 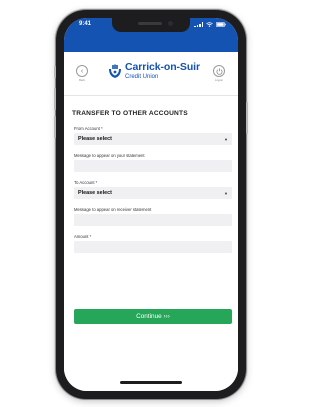 I want to click on power-button, so click(x=247, y=118).